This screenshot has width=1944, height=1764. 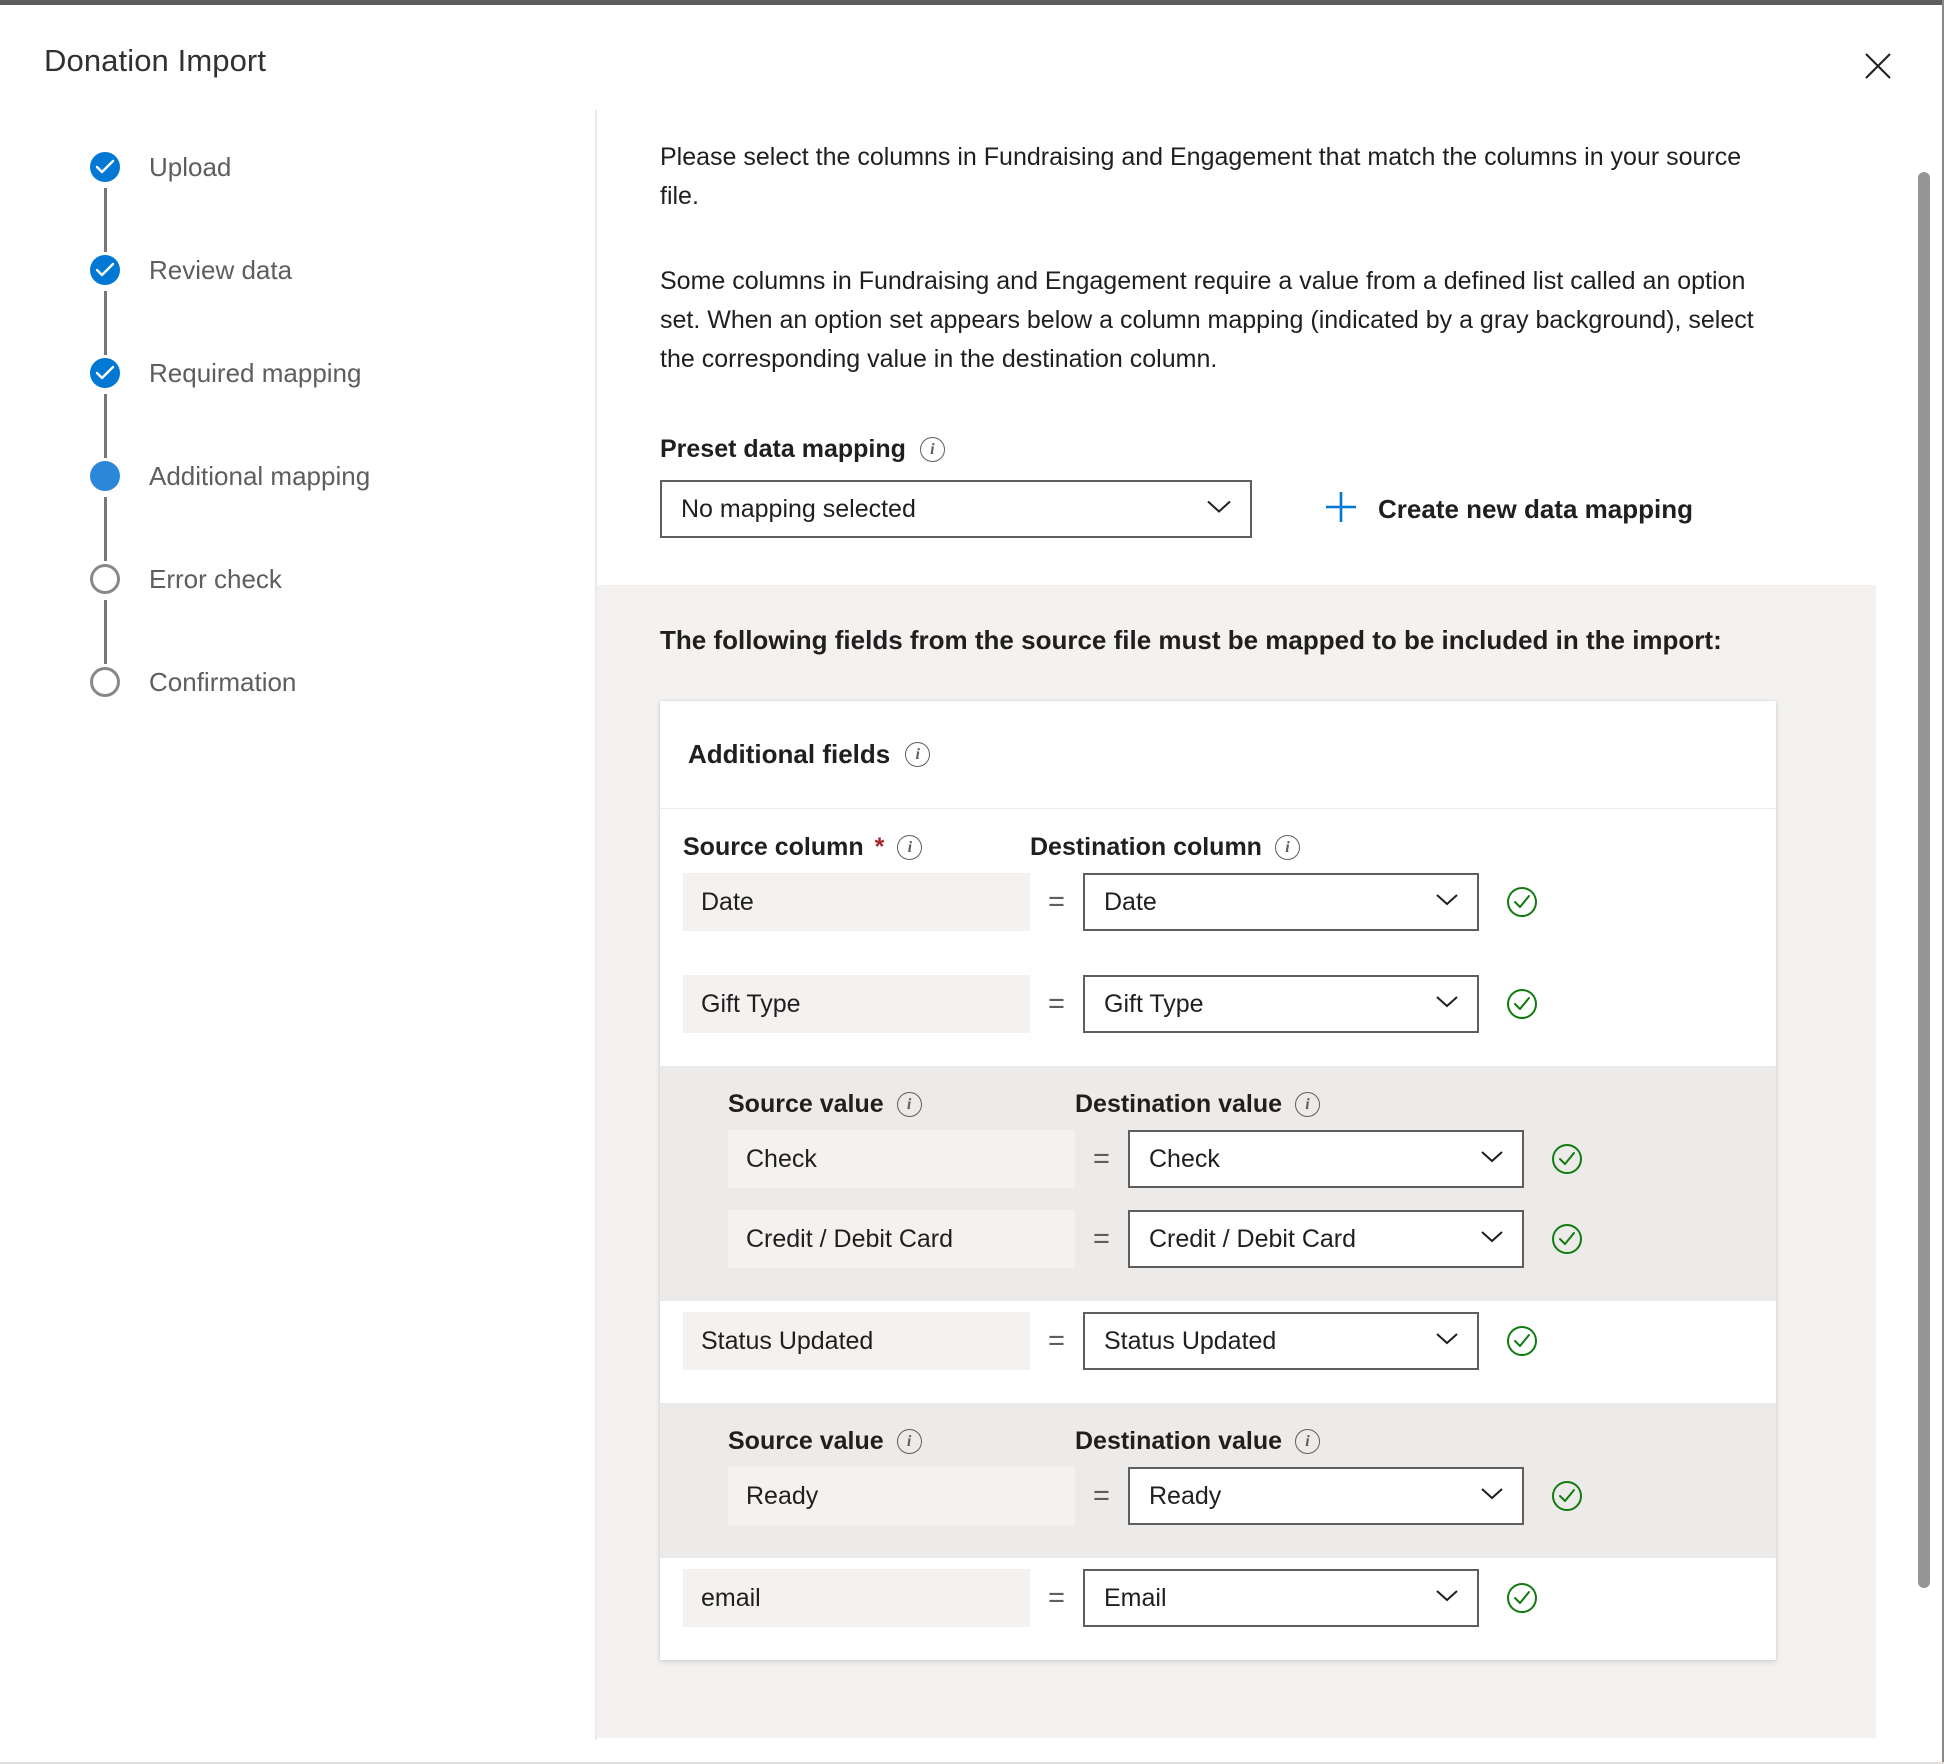 I want to click on mapping-row: Check = Check, so click(x=1252, y=1159).